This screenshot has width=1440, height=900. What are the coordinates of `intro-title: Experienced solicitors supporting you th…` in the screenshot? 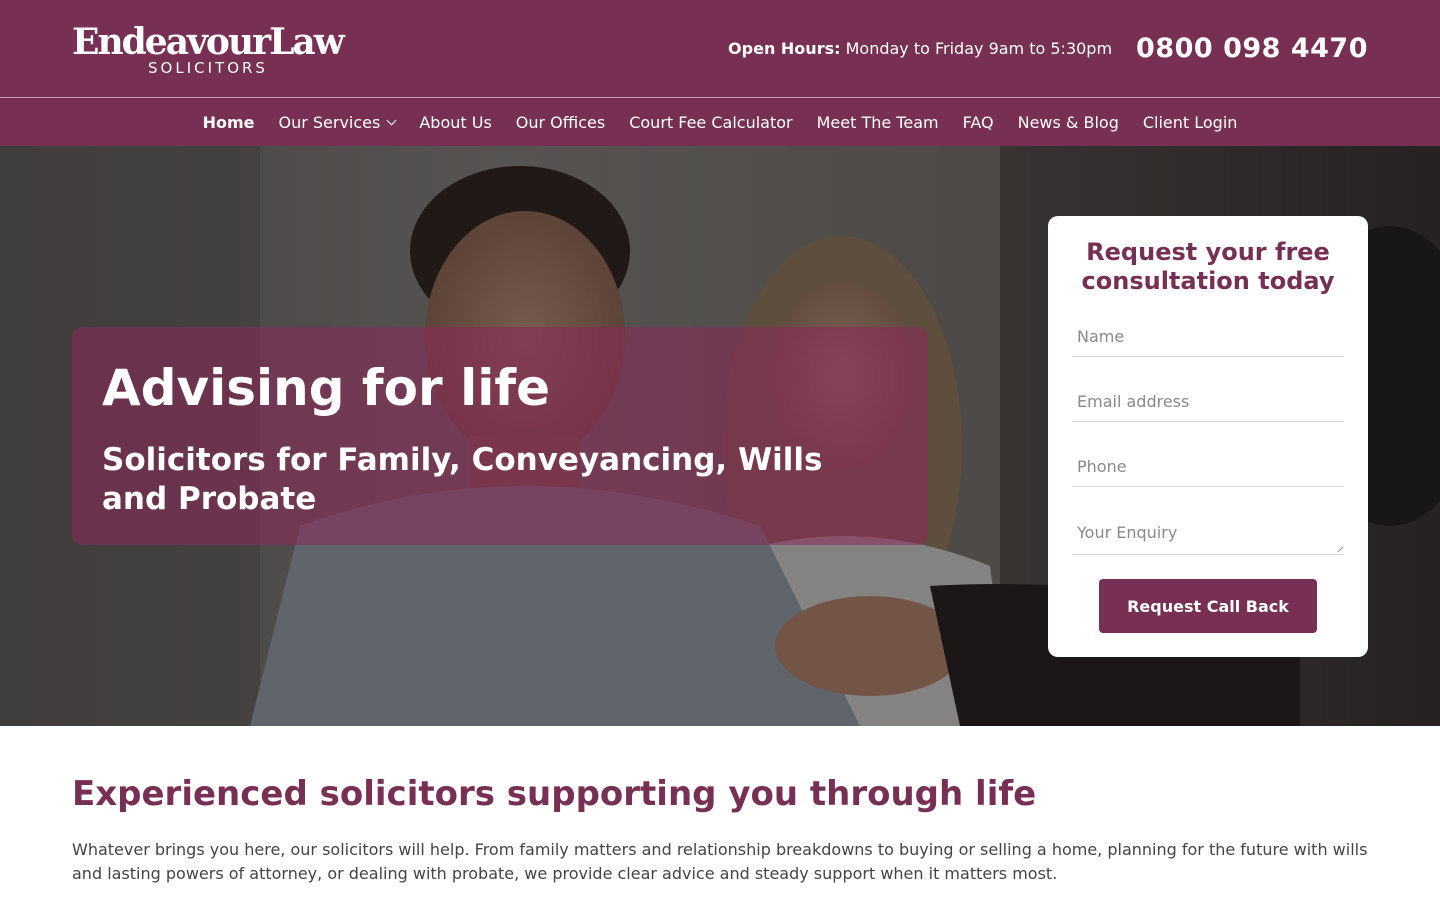 It's located at (554, 794).